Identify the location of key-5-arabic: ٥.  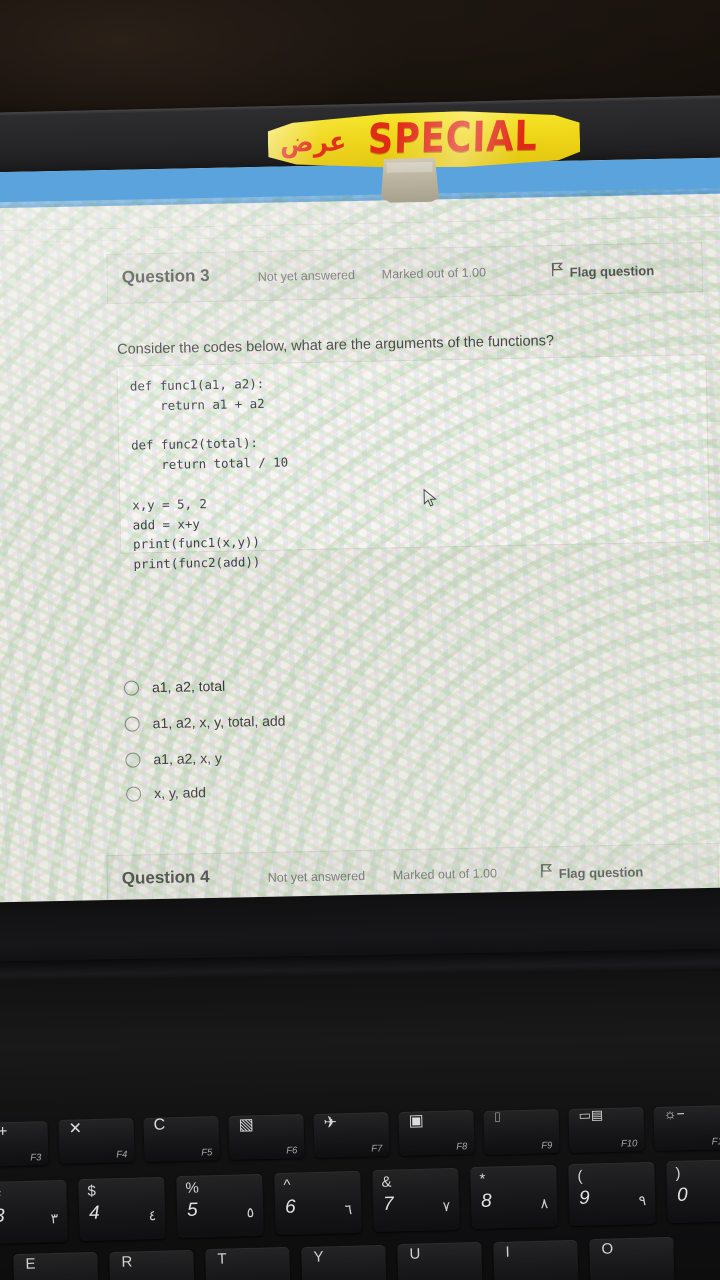
(250, 1212).